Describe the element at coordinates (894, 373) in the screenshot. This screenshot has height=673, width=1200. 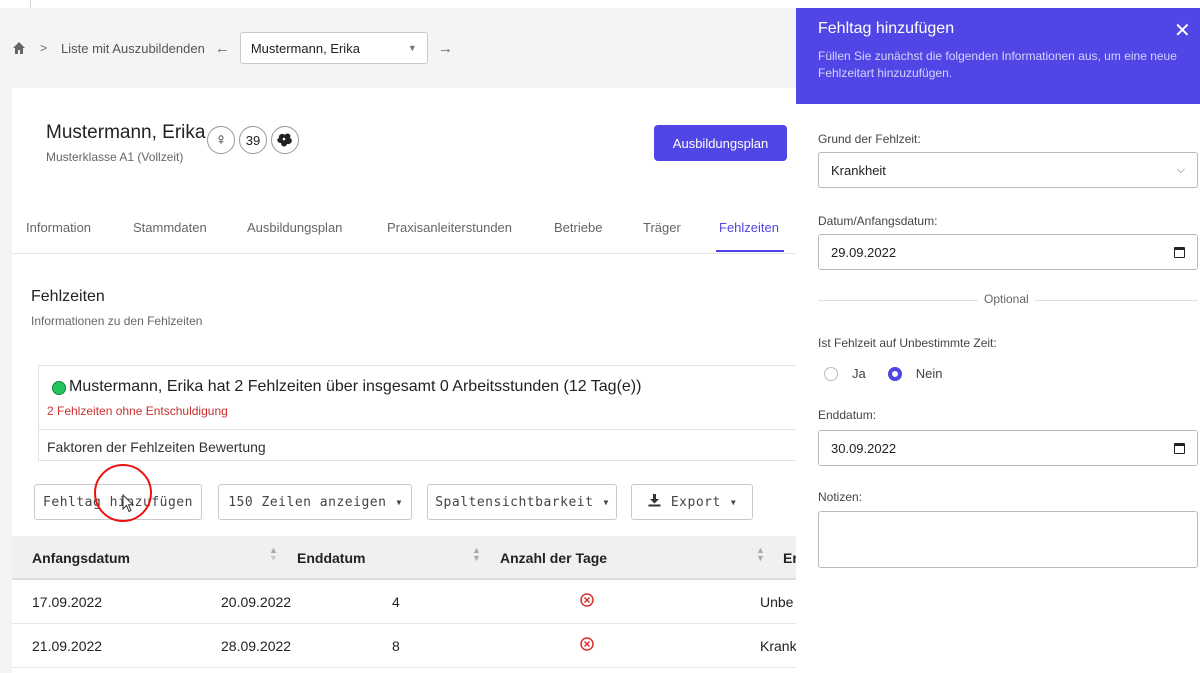
I see `radio-nein` at that location.